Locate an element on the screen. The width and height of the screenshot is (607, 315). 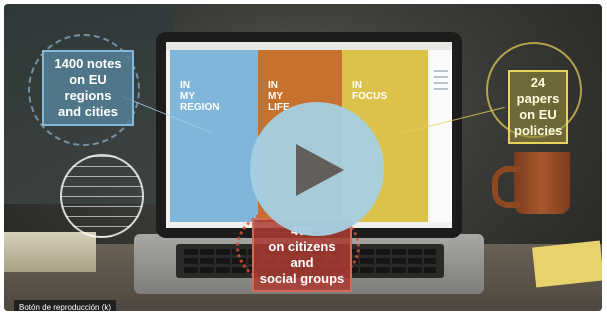
globe-icon is located at coordinates (102, 196).